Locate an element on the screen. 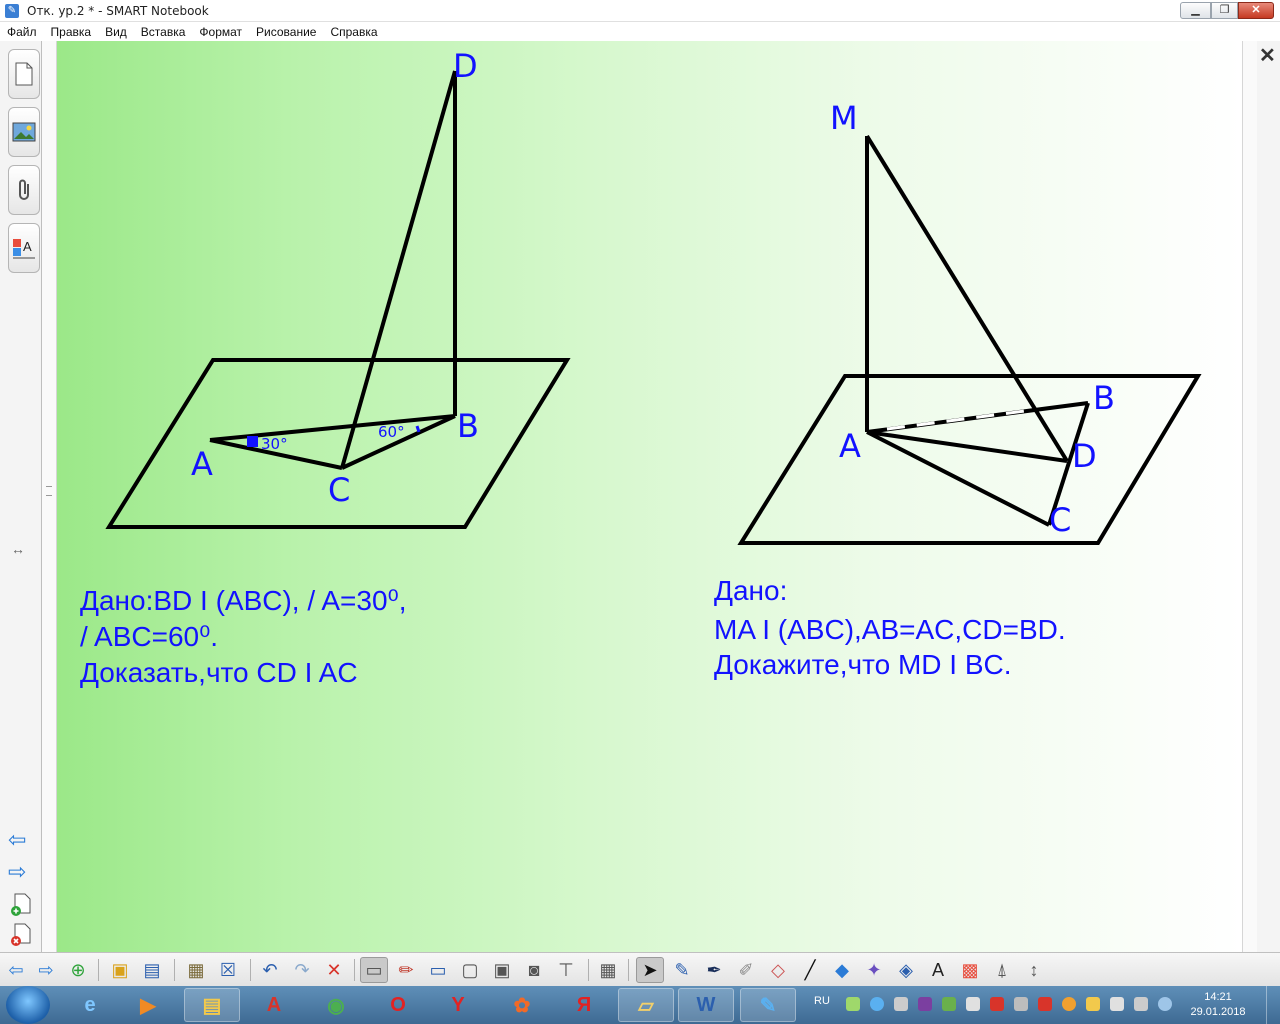 The height and width of the screenshot is (1024, 1280). redo-icon: ↷ is located at coordinates (302, 970).